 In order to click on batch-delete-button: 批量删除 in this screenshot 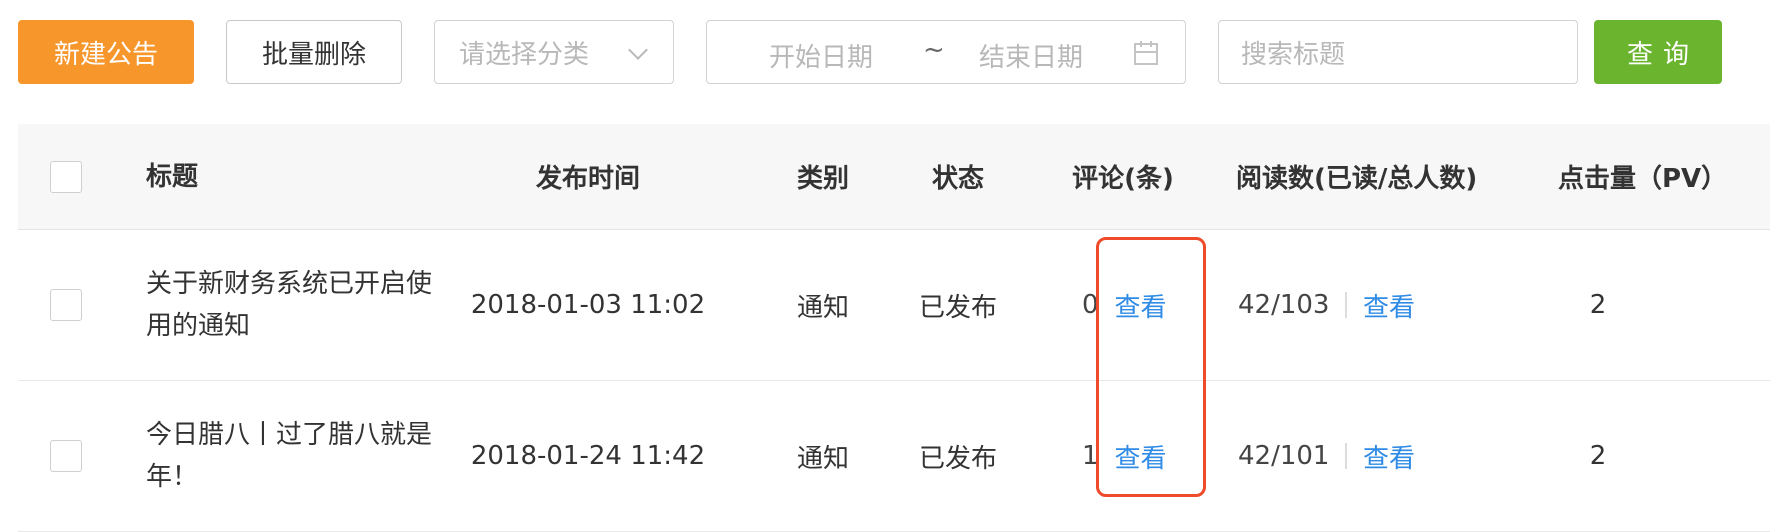, I will do `click(314, 52)`.